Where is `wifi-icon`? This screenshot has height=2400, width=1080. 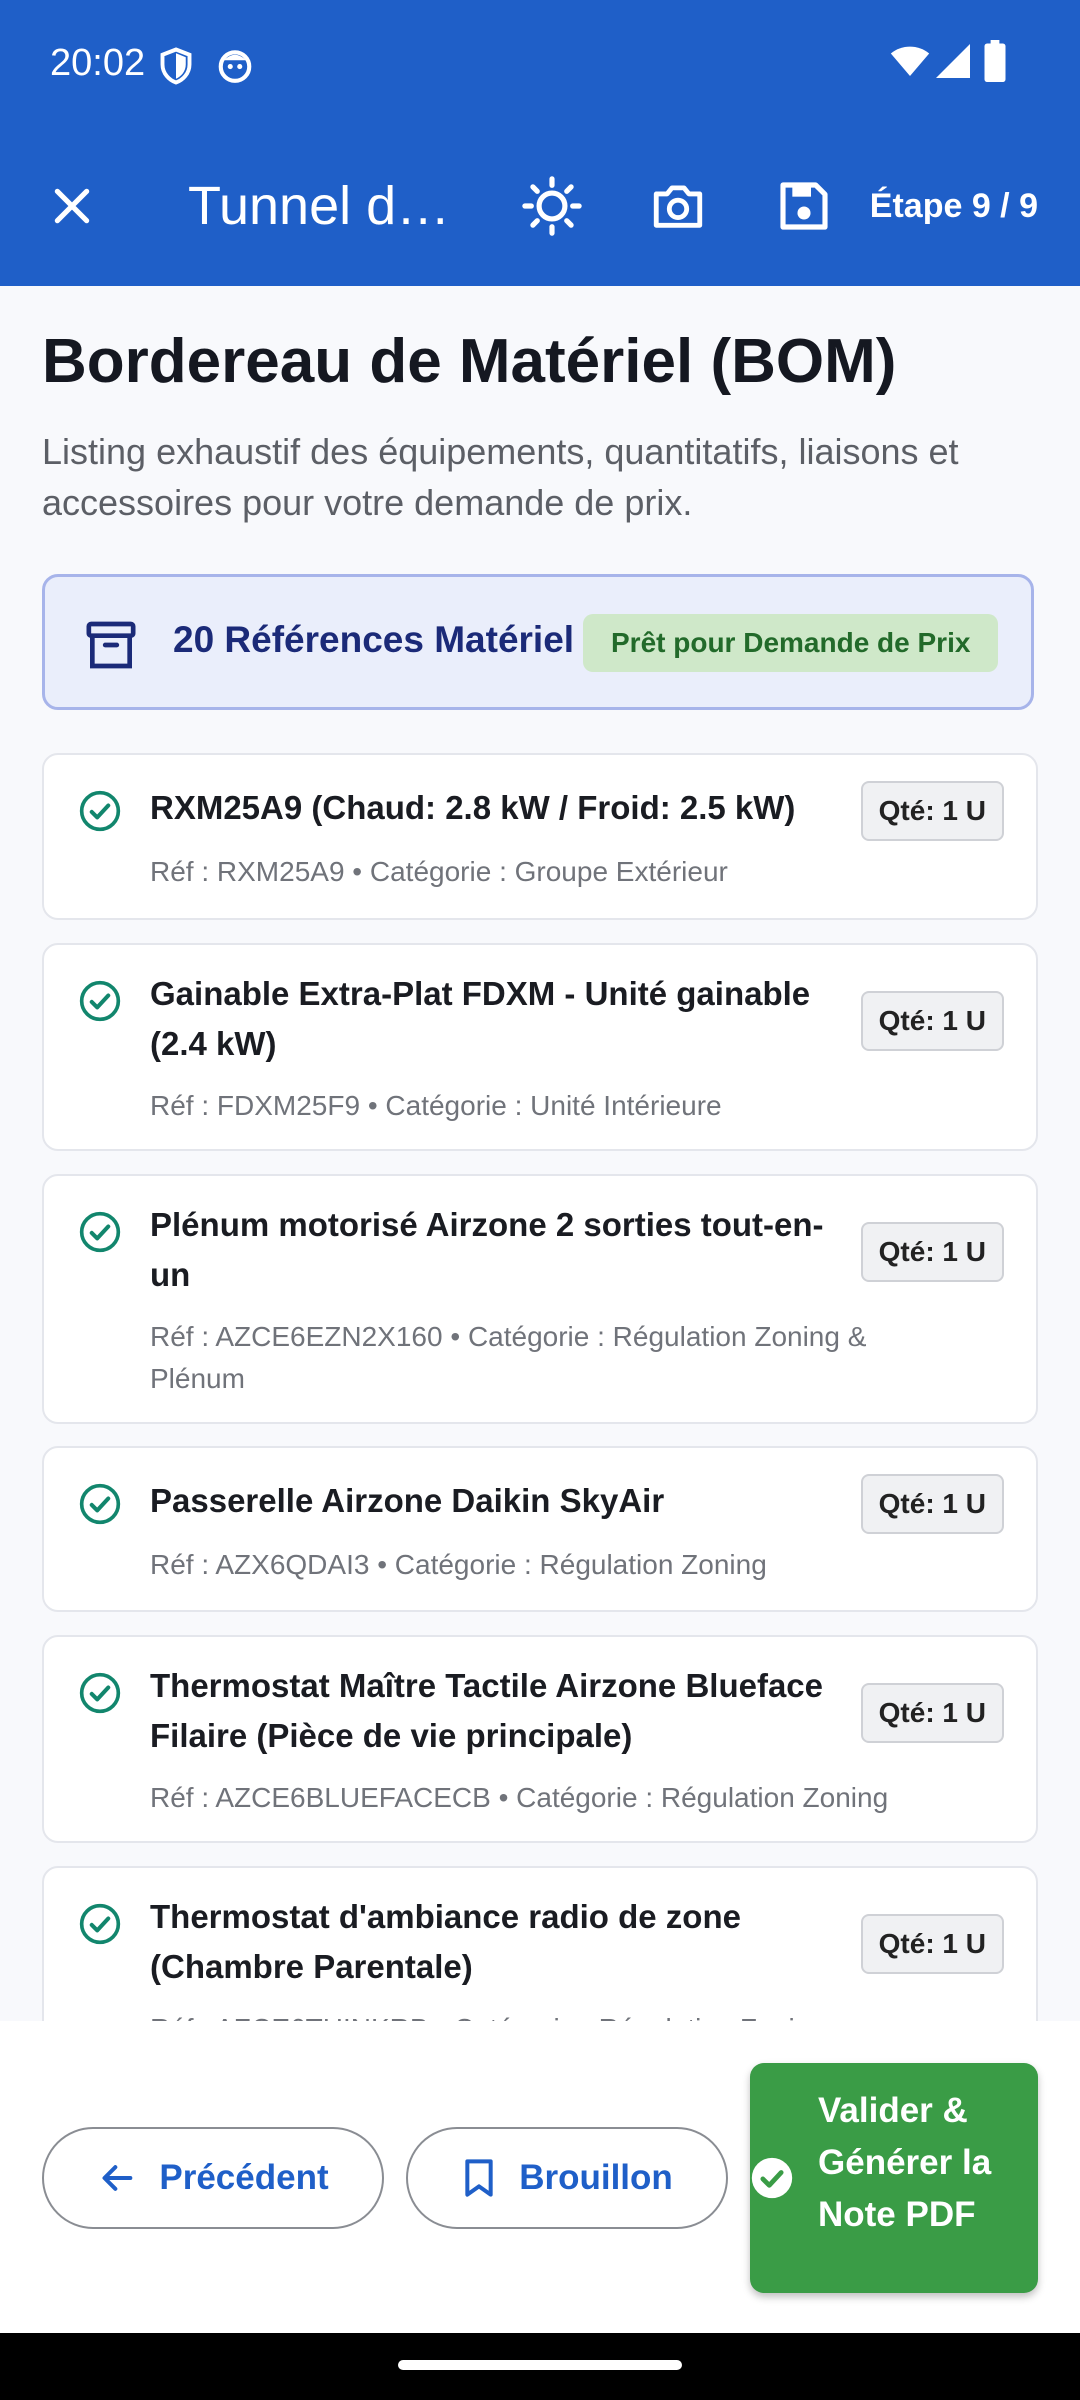 wifi-icon is located at coordinates (910, 61).